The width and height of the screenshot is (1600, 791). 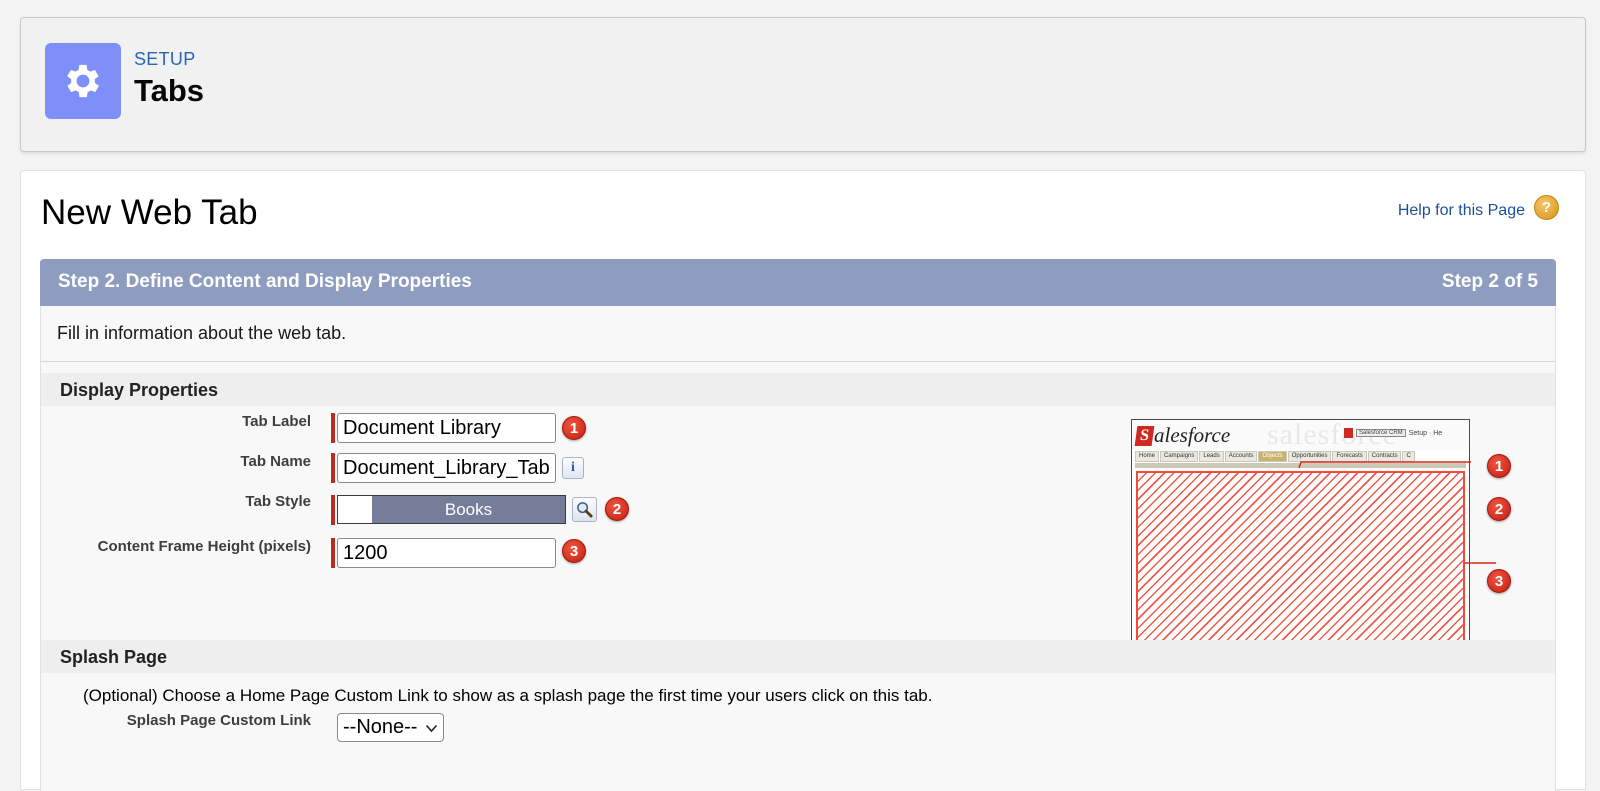 What do you see at coordinates (1461, 211) in the screenshot?
I see `help-link: Help for this Page` at bounding box center [1461, 211].